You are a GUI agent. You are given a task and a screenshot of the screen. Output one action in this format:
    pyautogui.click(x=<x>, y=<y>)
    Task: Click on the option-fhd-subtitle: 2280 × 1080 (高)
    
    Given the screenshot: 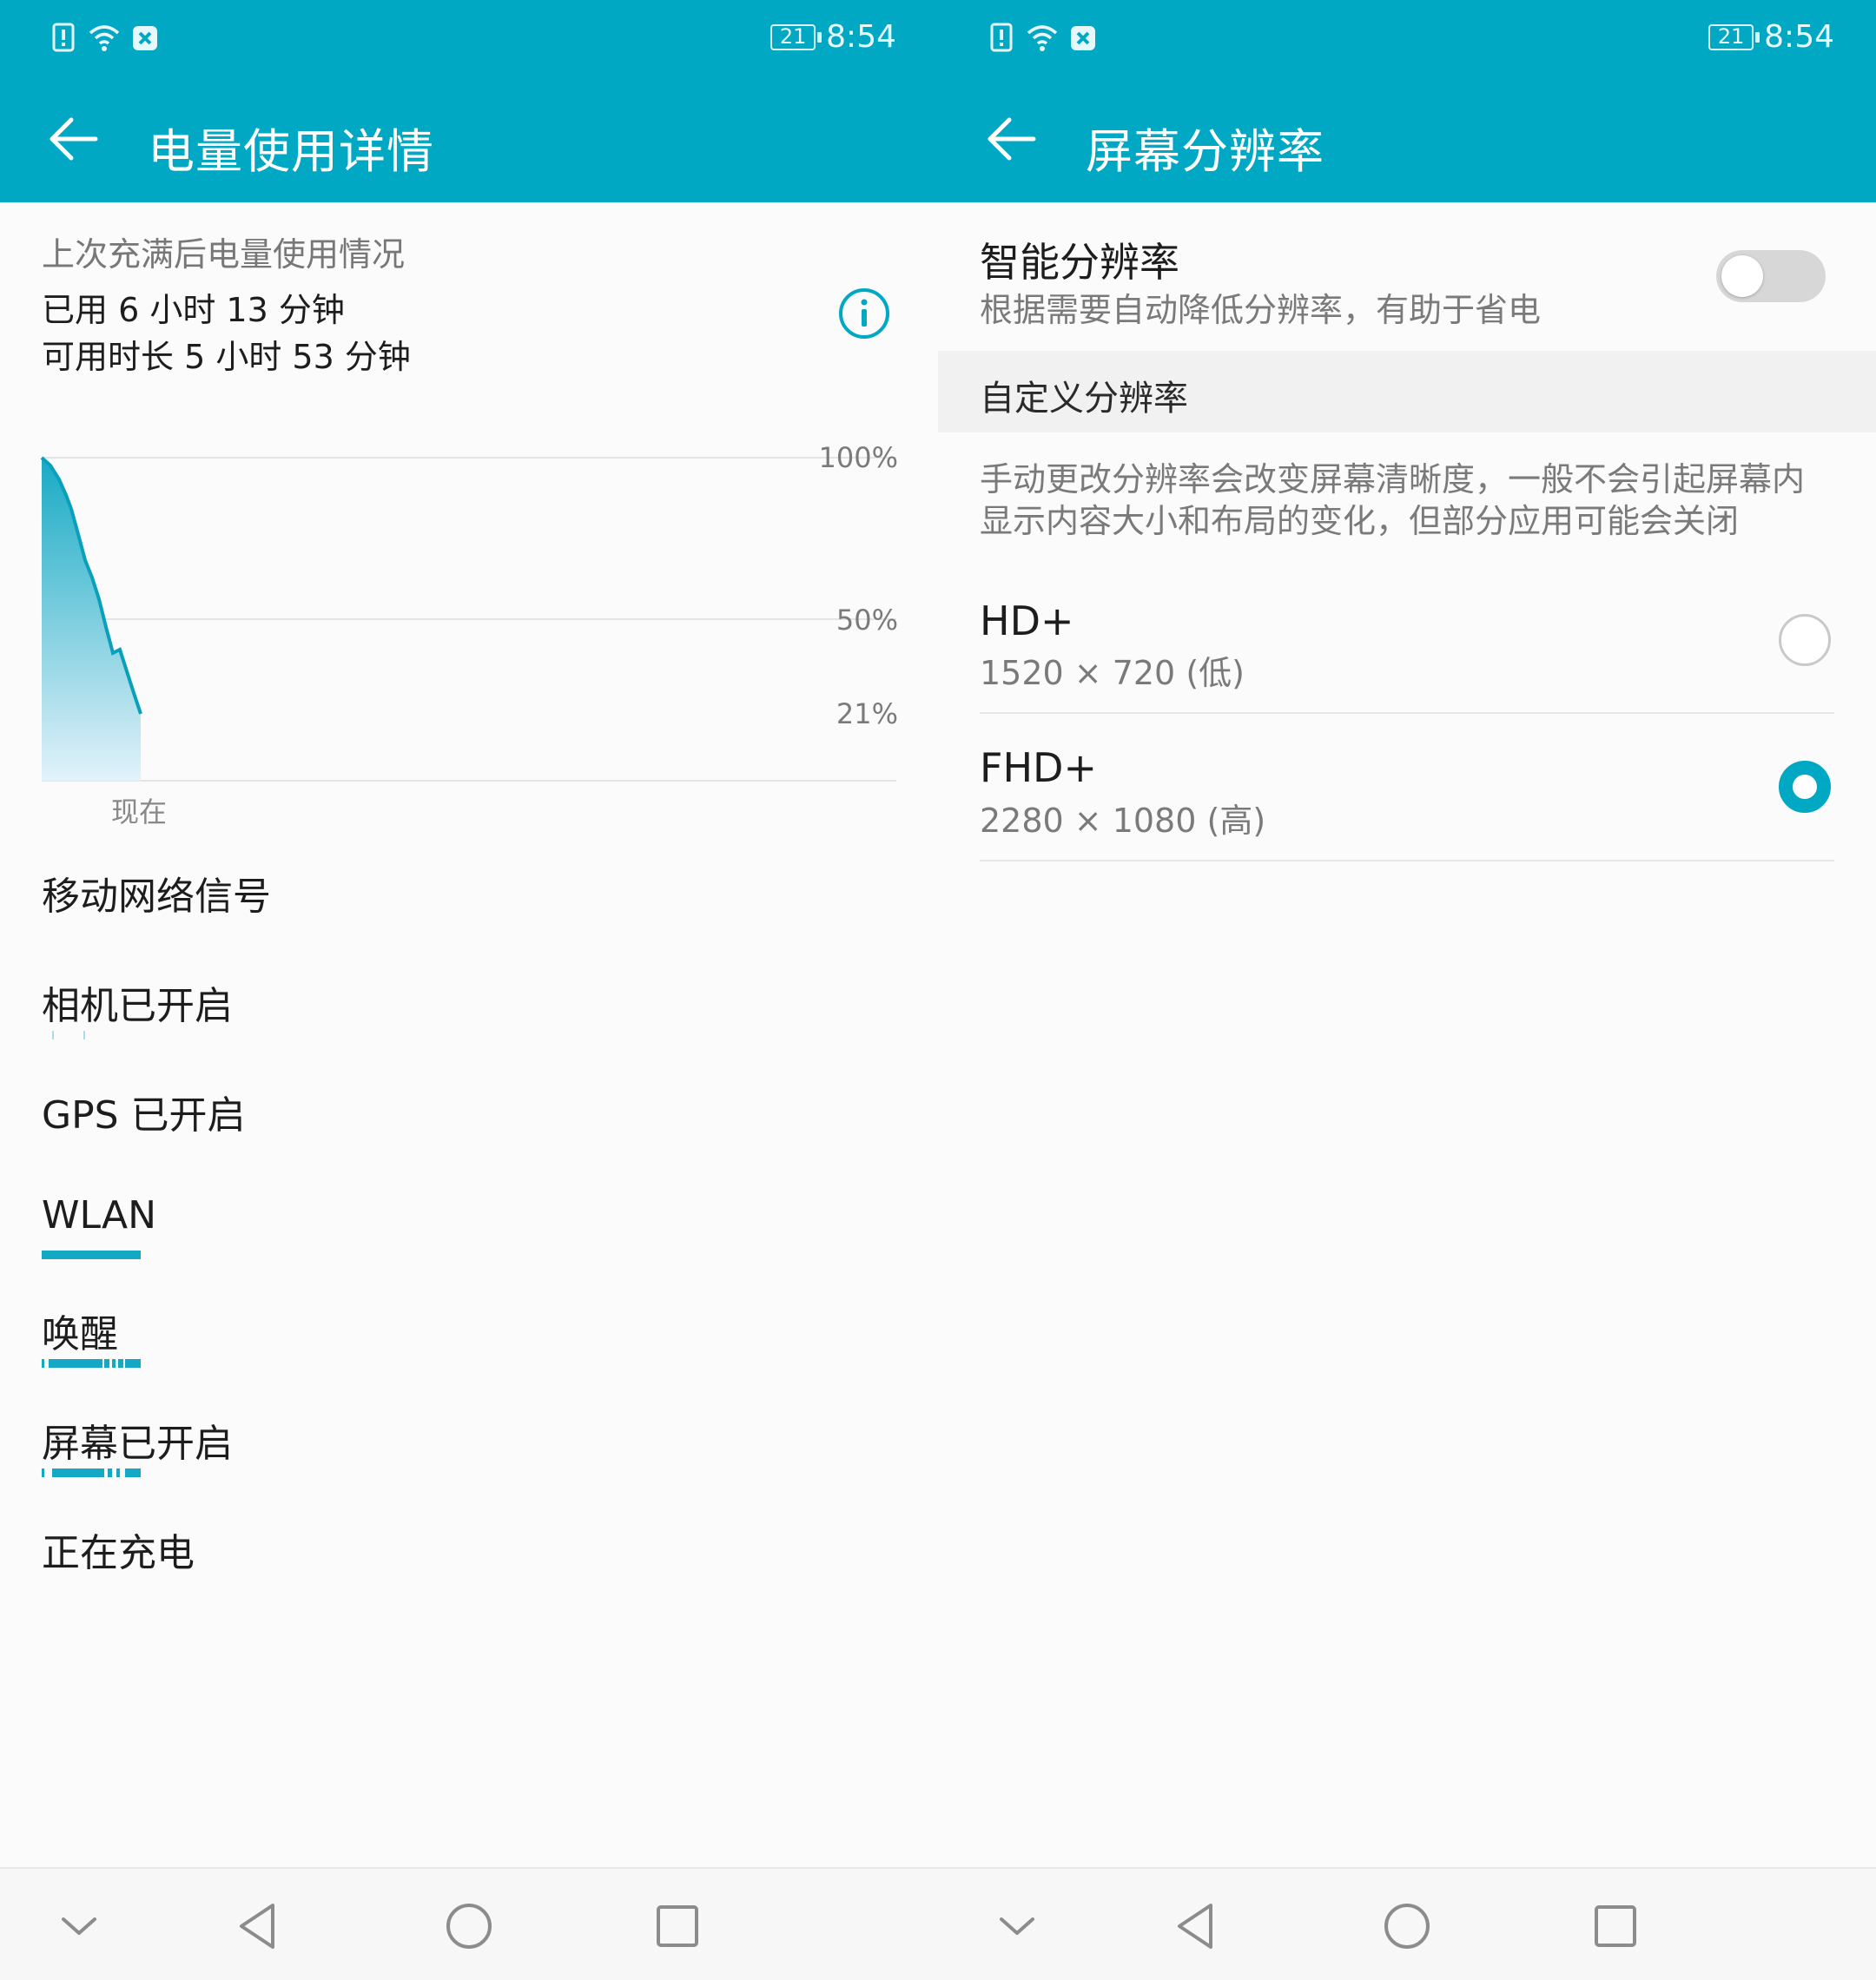 What is the action you would take?
    pyautogui.click(x=1123, y=821)
    